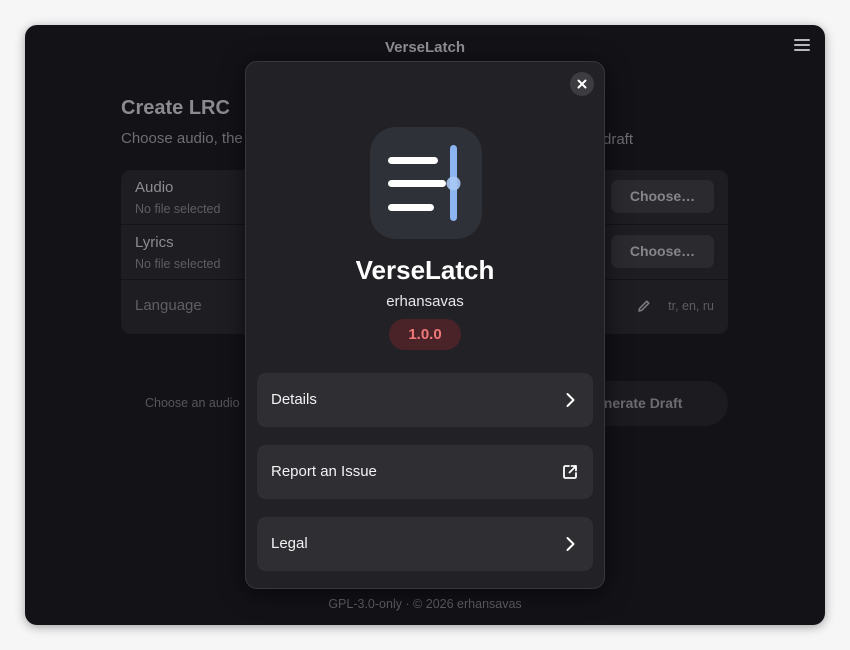  Describe the element at coordinates (294, 399) in the screenshot. I see `details-label: Details` at that location.